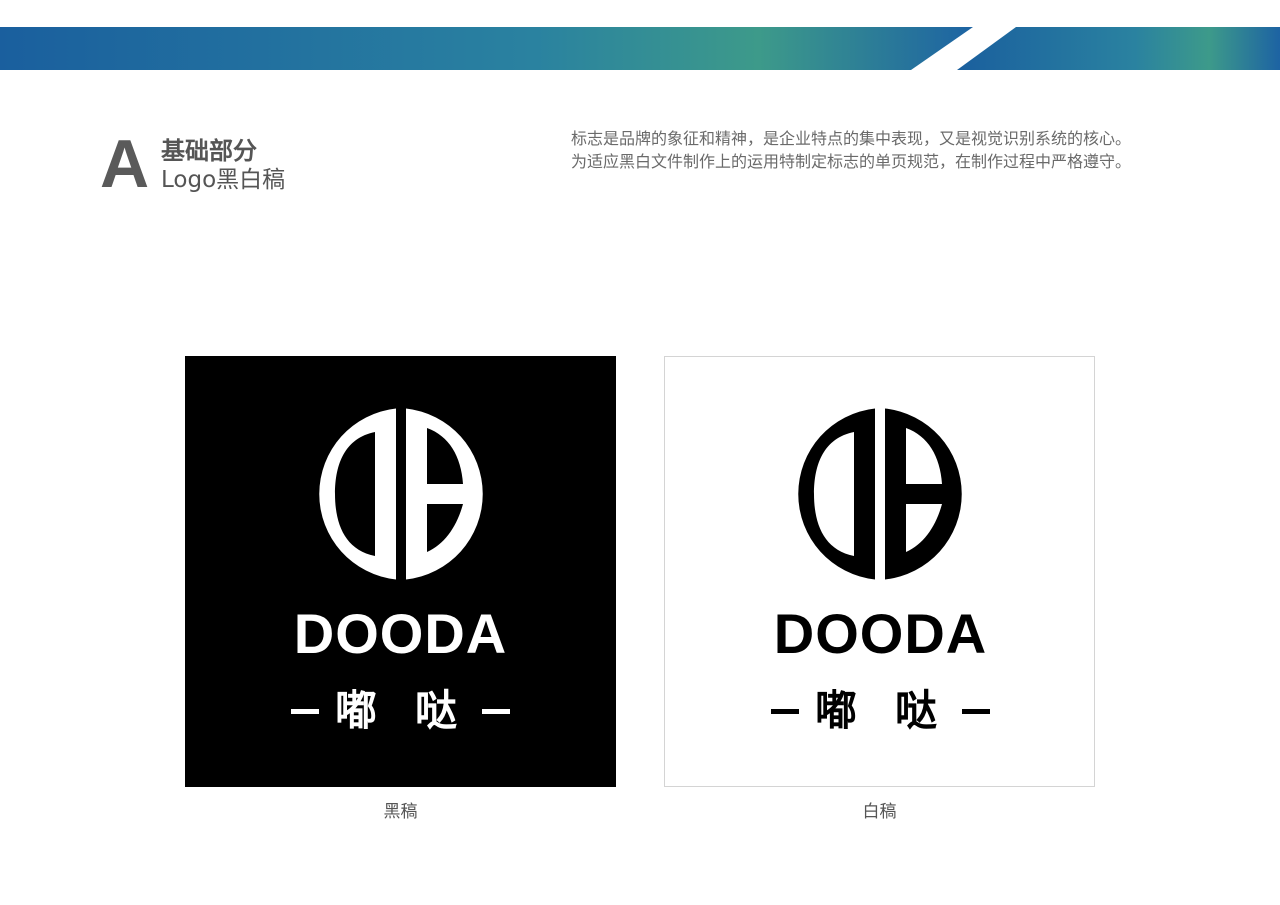  I want to click on section-letter: A, so click(125, 164).